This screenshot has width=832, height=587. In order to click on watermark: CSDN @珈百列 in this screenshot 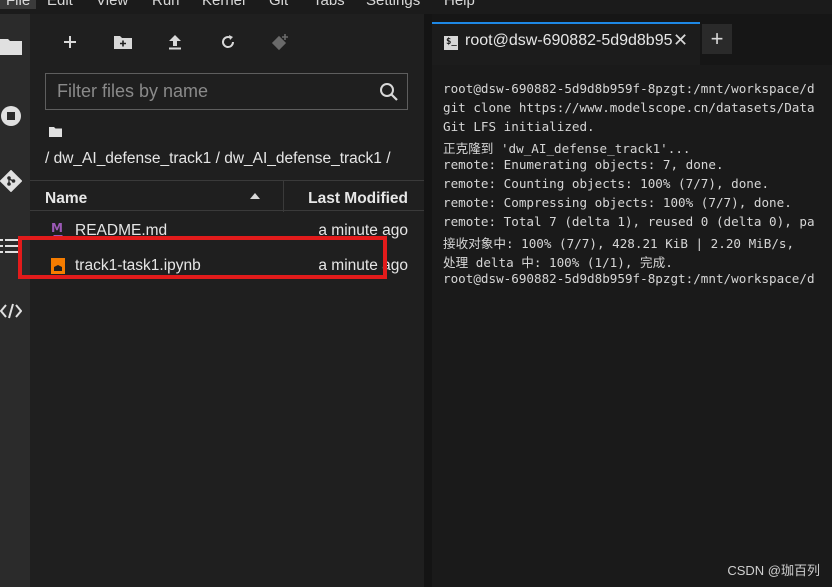, I will do `click(773, 570)`.